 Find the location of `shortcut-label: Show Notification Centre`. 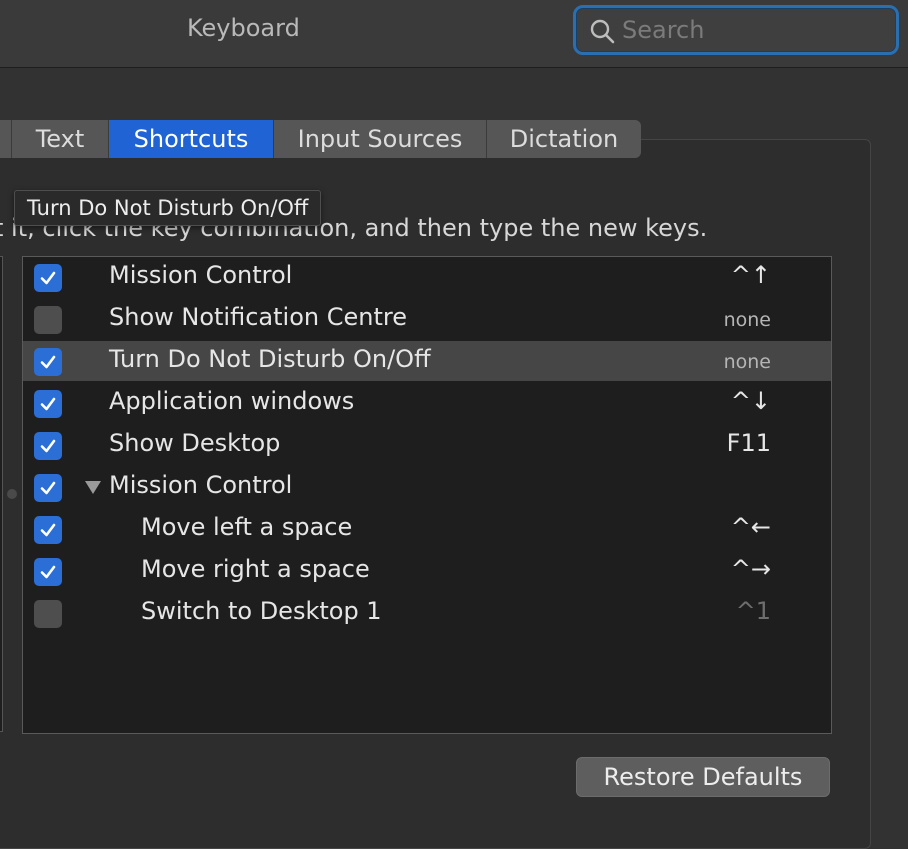

shortcut-label: Show Notification Centre is located at coordinates (258, 317).